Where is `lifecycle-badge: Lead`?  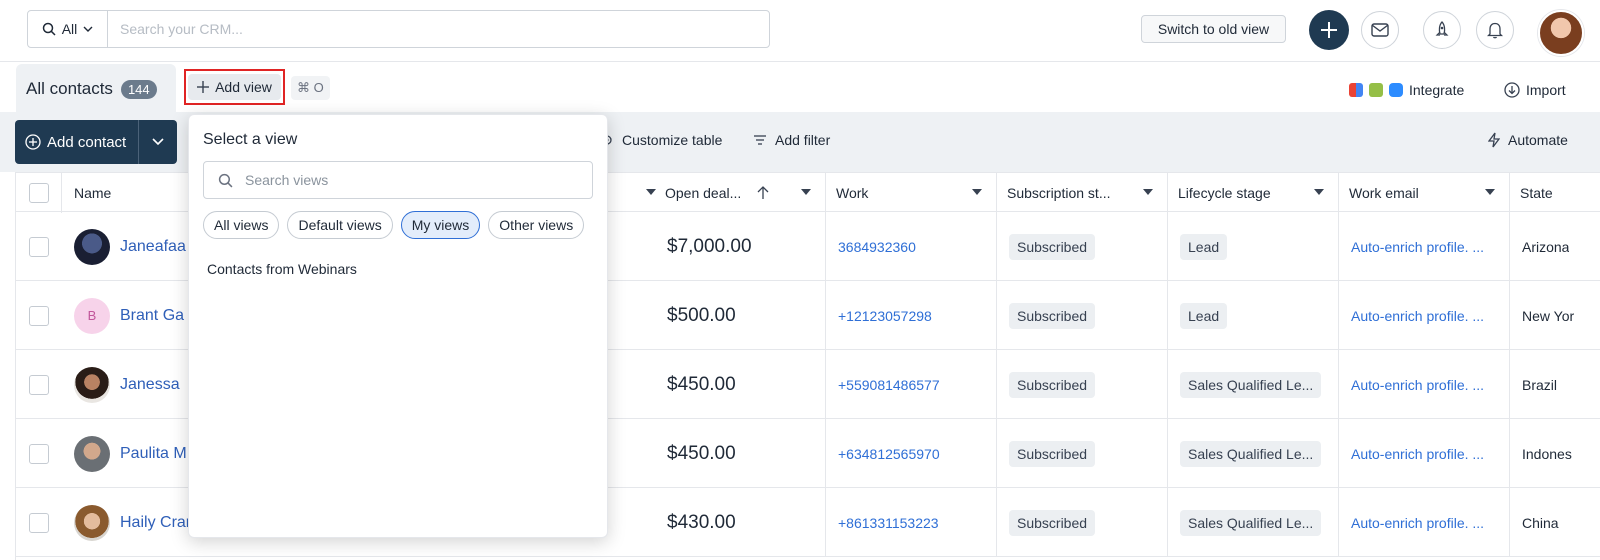
lifecycle-badge: Lead is located at coordinates (1204, 246).